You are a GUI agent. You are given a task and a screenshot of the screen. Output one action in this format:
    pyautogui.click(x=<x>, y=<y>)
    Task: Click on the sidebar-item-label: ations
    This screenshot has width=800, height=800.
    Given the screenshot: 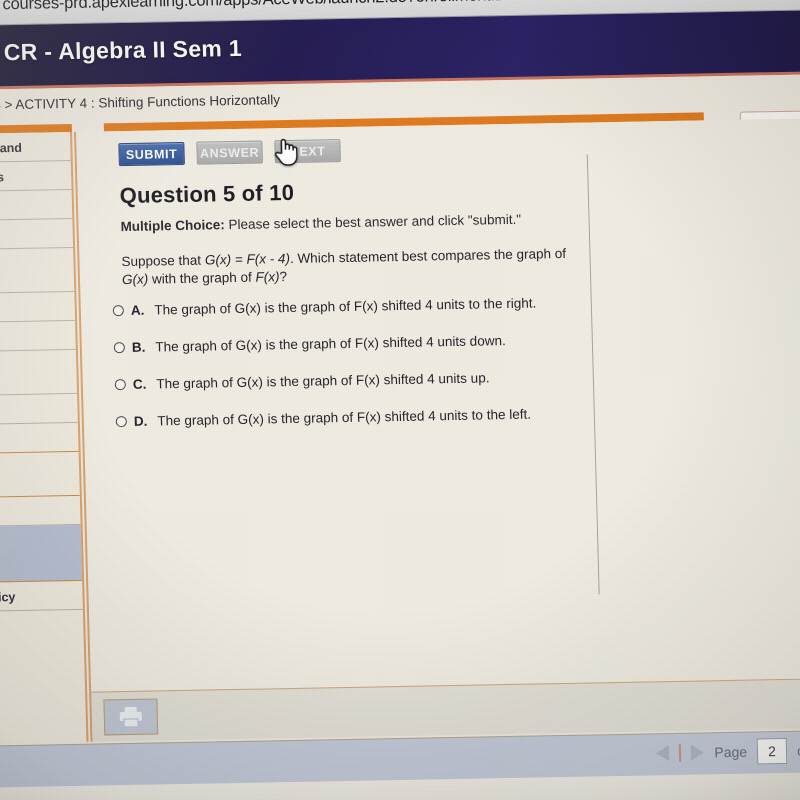 What is the action you would take?
    pyautogui.click(x=2, y=177)
    